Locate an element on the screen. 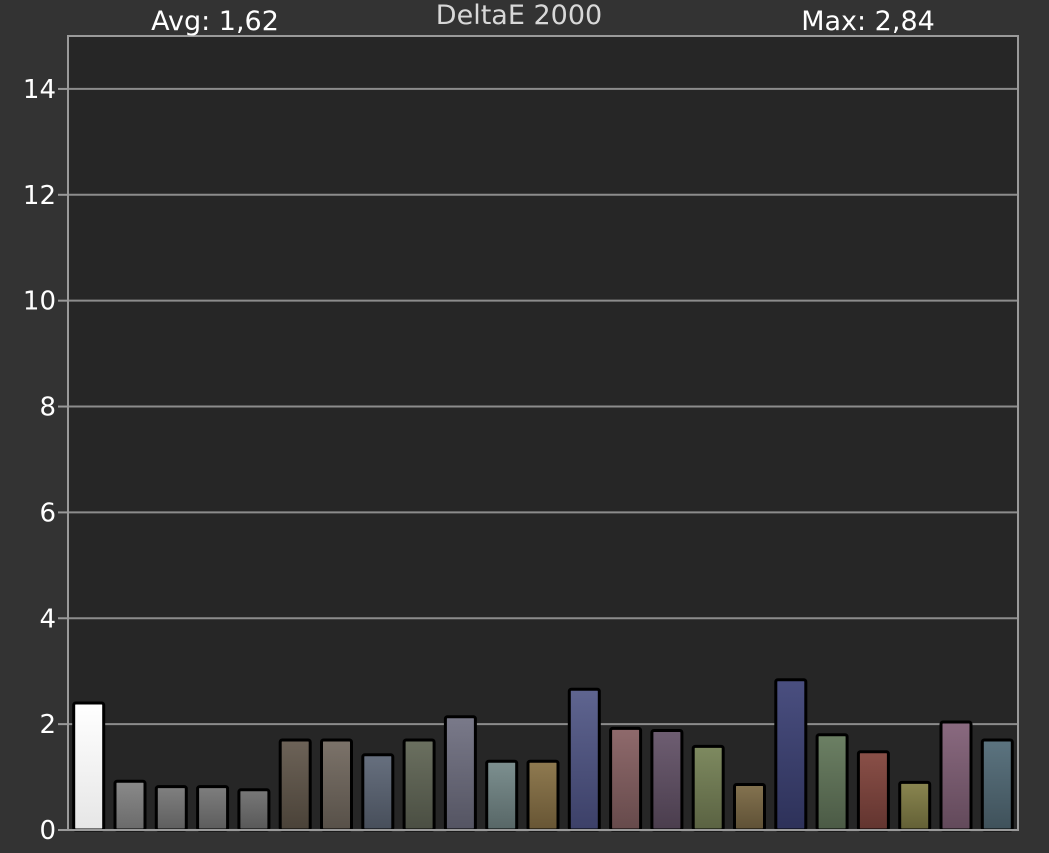 The image size is (1049, 853). max-label: Max: 2,84 is located at coordinates (868, 21).